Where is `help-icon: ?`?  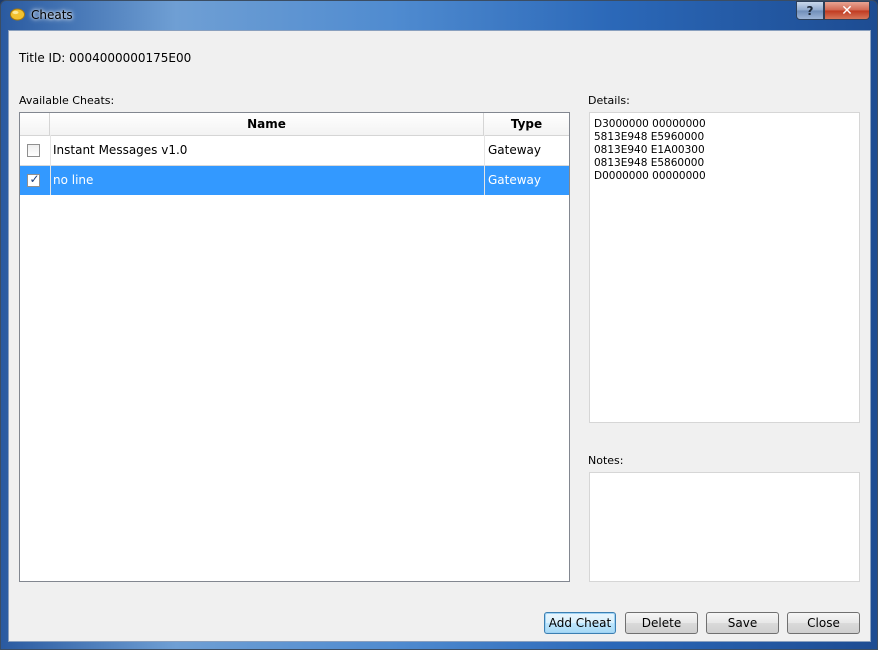 help-icon: ? is located at coordinates (810, 10).